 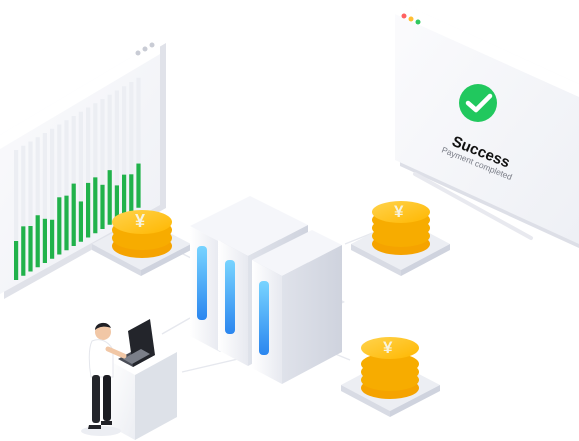 I want to click on window-dot-green-icon, so click(x=418, y=22).